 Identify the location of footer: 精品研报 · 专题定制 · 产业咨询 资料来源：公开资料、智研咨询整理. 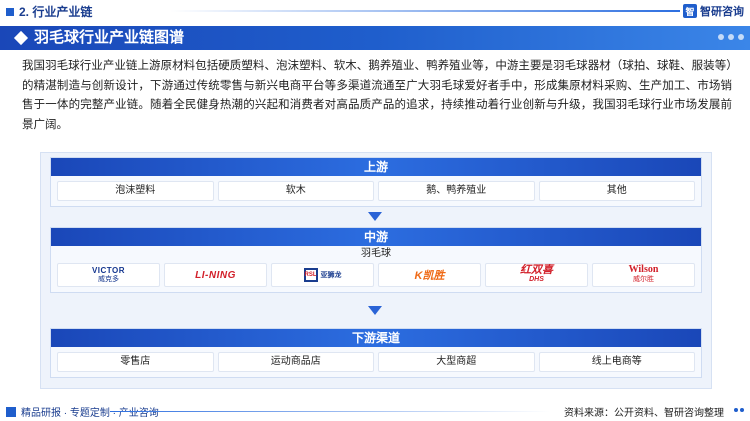
(375, 411).